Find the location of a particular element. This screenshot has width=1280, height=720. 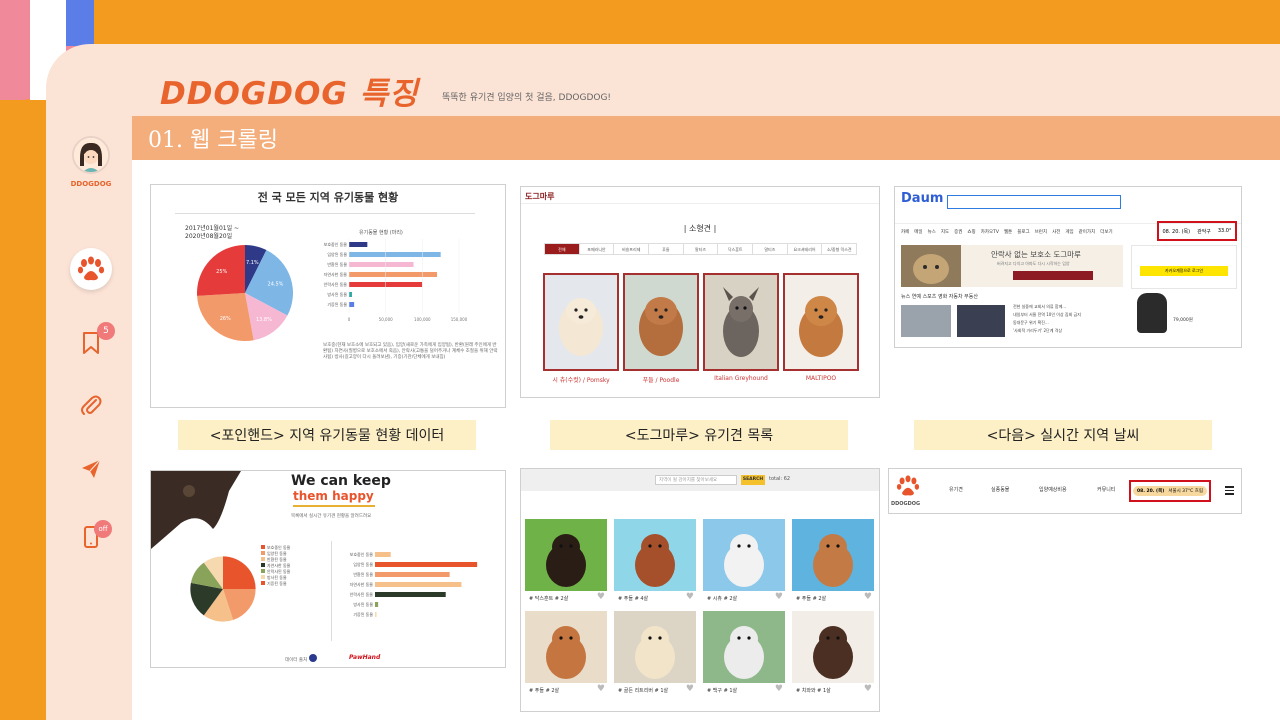

daum-nav-item: 더보기 is located at coordinates (1106, 232).